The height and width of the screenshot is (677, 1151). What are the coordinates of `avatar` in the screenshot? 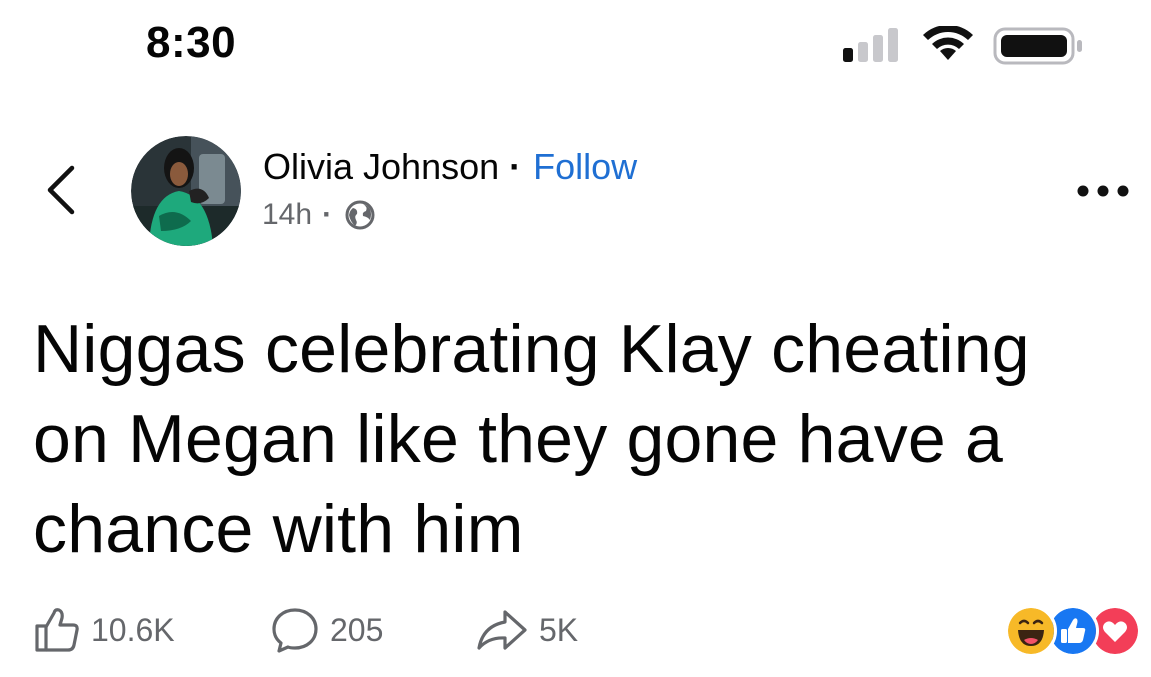 It's located at (186, 191).